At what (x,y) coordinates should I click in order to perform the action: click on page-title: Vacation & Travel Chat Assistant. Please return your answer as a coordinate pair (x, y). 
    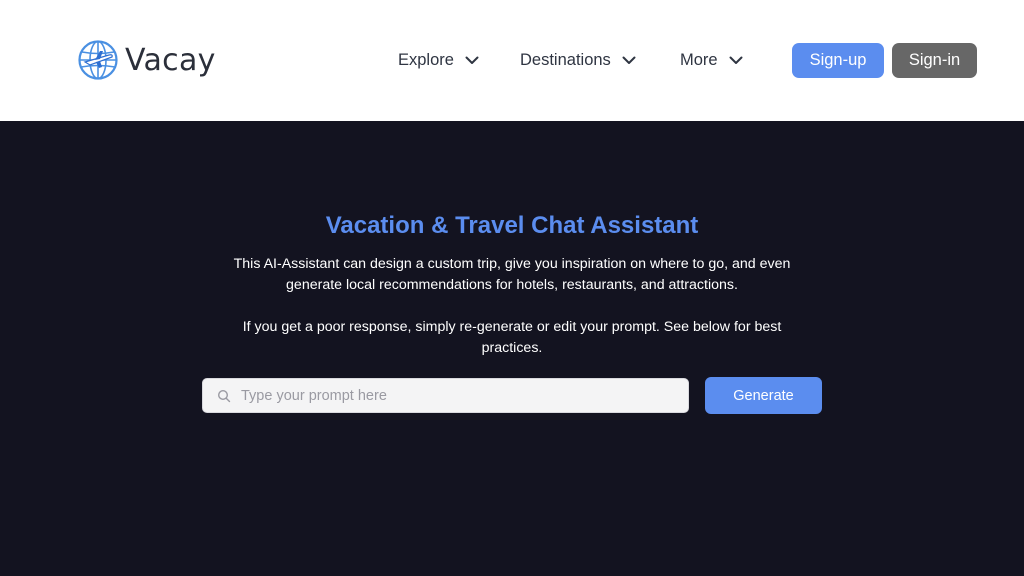
    Looking at the image, I should click on (512, 225).